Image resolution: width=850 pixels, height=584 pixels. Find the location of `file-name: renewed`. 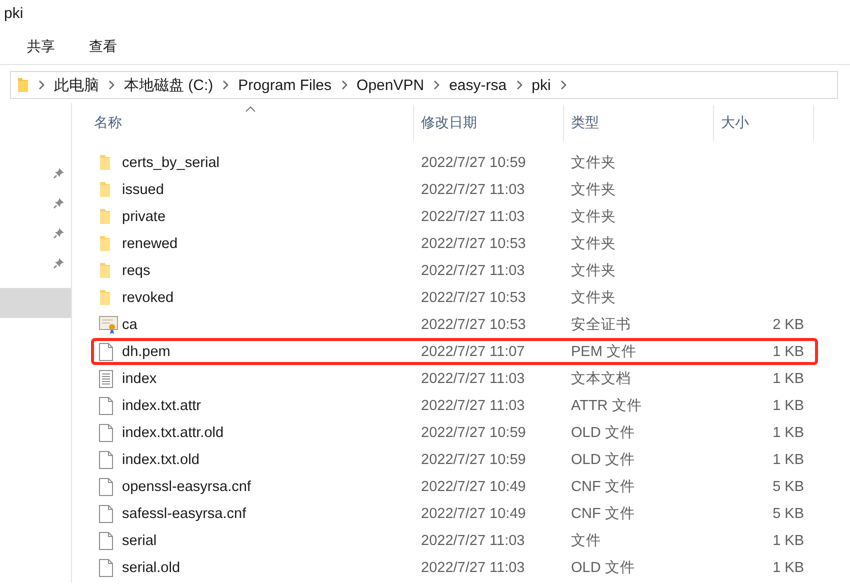

file-name: renewed is located at coordinates (150, 244).